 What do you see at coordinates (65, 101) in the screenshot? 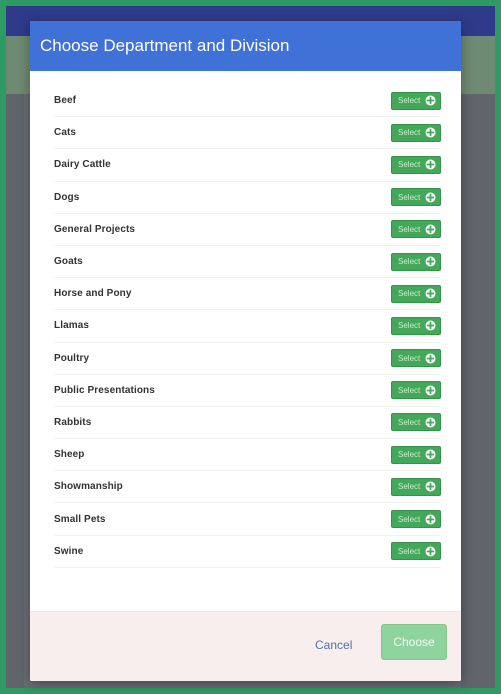
I see `department-label: Beef` at bounding box center [65, 101].